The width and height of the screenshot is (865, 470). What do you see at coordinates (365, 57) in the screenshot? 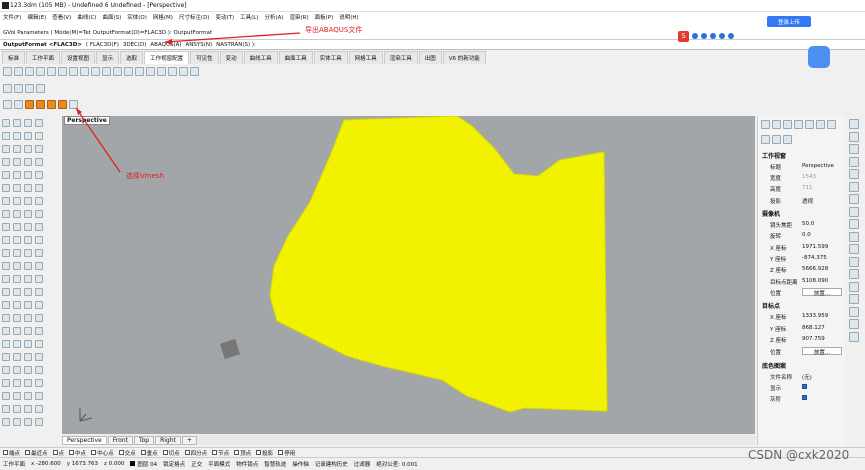
I see `toolbar-tab: 网格工具` at bounding box center [365, 57].